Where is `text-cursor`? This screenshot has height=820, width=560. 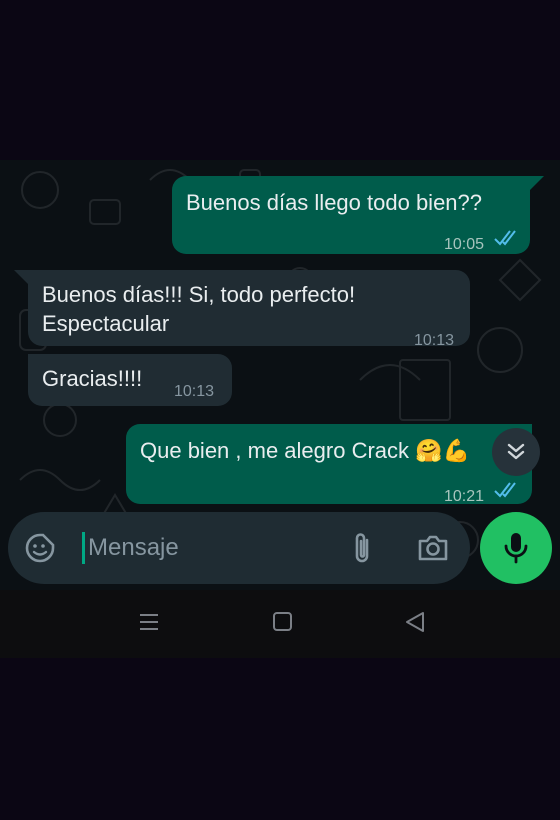 text-cursor is located at coordinates (83, 548).